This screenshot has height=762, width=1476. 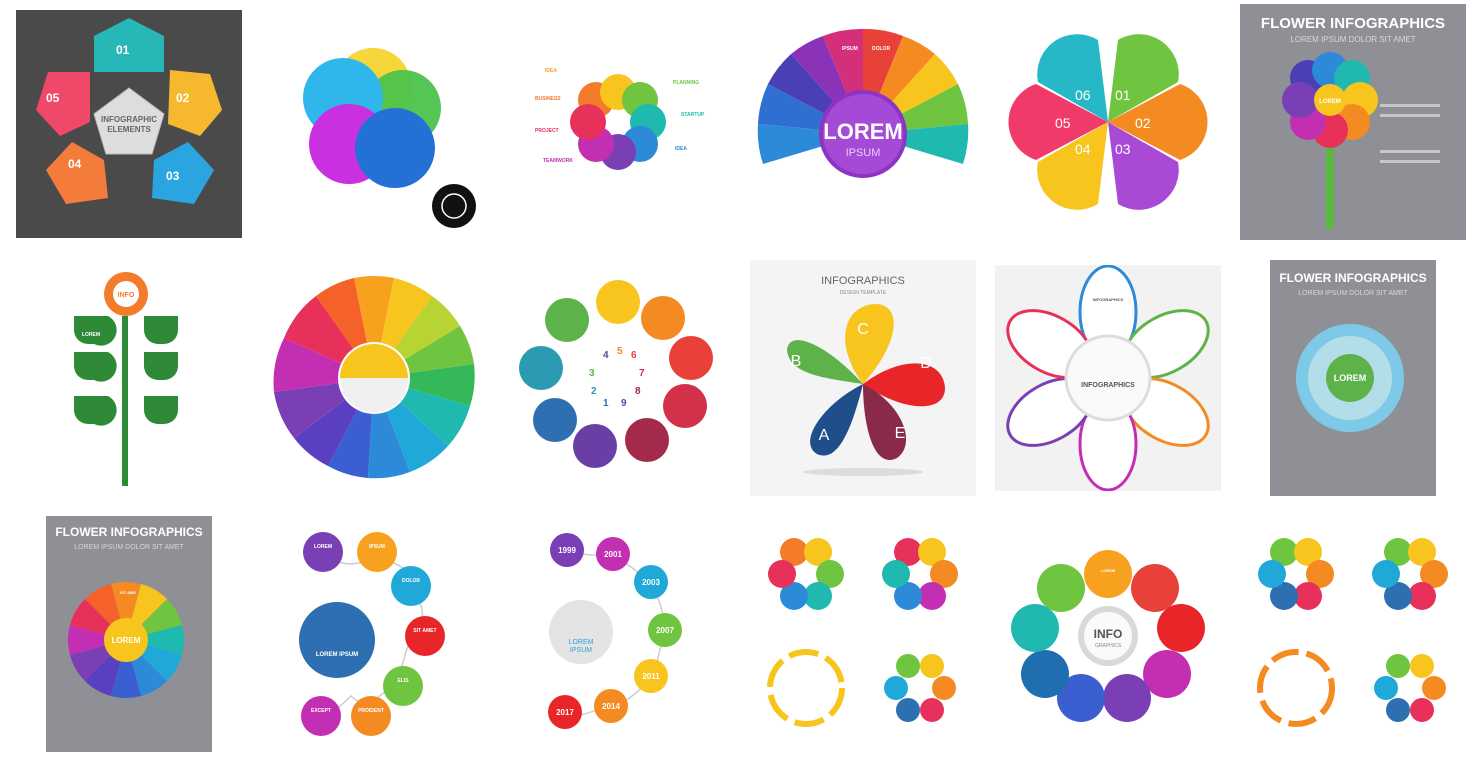 I want to click on svg-text: 2003, so click(x=651, y=582).